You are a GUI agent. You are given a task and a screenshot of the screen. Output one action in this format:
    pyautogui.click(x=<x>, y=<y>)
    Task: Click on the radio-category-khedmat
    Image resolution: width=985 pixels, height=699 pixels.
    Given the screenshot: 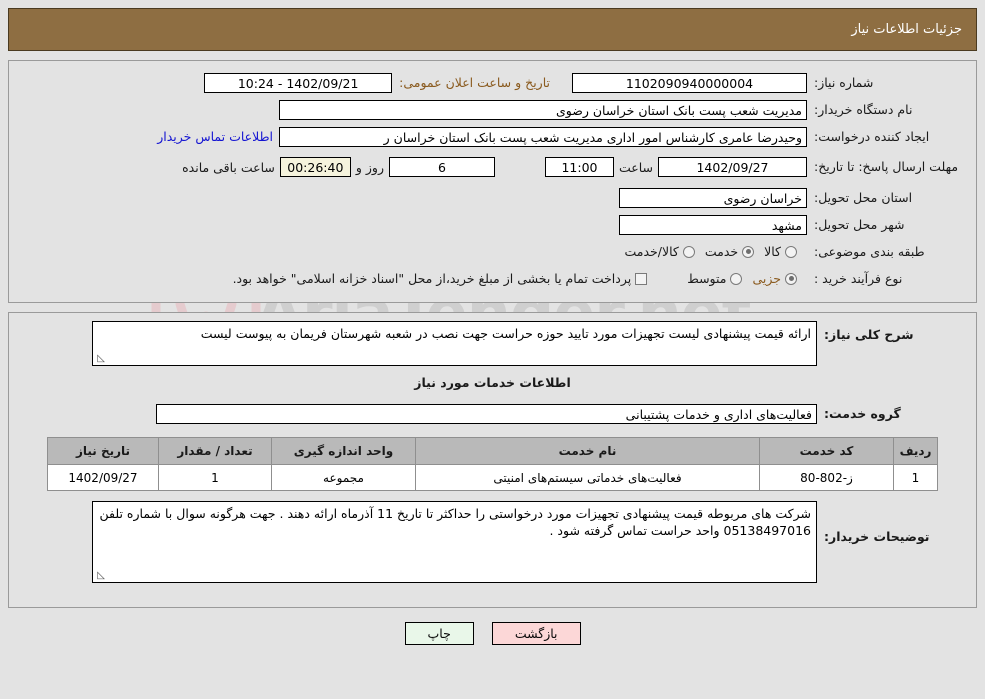 What is the action you would take?
    pyautogui.click(x=748, y=251)
    